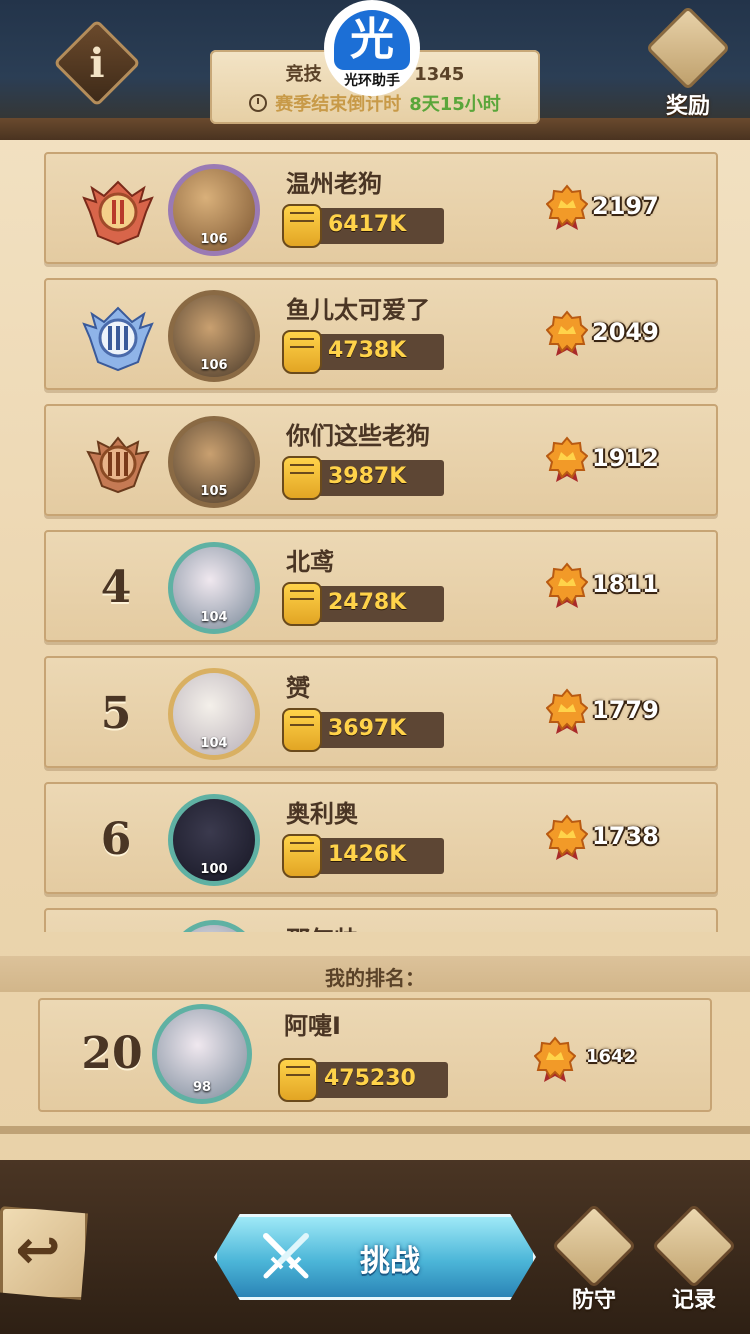 This screenshot has height=1334, width=750. What do you see at coordinates (358, 436) in the screenshot?
I see `player-name: 你们这些老狗` at bounding box center [358, 436].